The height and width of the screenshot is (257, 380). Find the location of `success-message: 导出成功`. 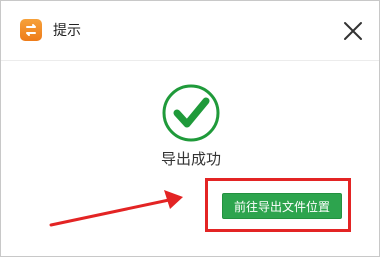

success-message: 导出成功 is located at coordinates (190, 159).